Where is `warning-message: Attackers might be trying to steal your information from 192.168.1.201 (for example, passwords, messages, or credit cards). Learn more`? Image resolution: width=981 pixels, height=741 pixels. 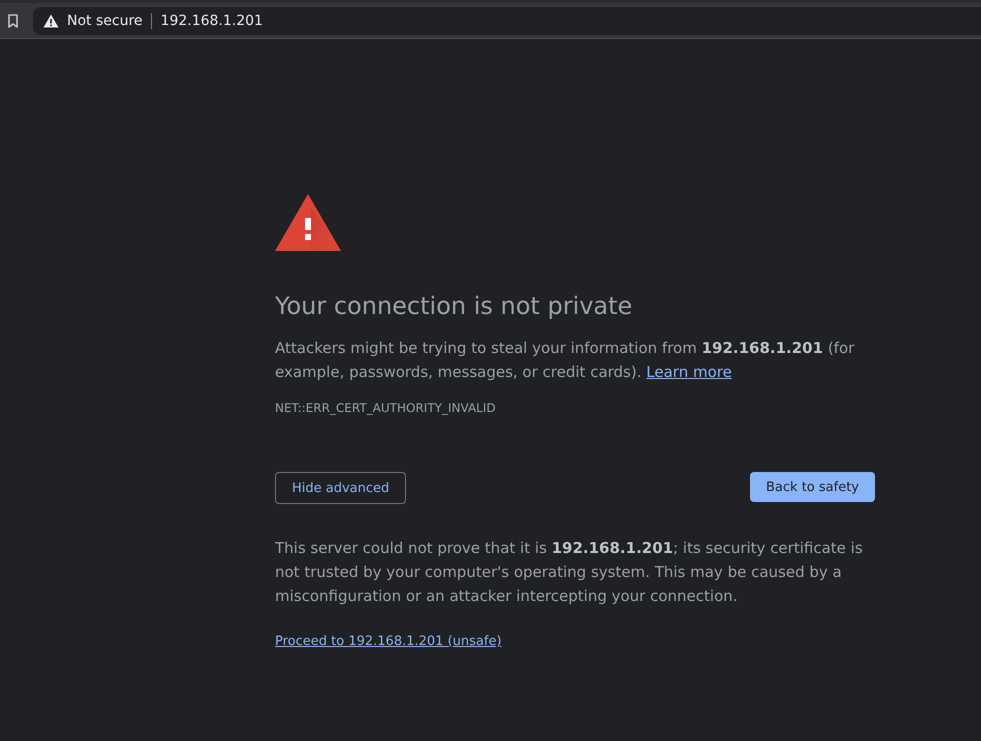 warning-message: Attackers might be trying to steal your information from 192.168.1.201 (for example, passwords, messages, or credit cards). Learn more is located at coordinates (565, 360).